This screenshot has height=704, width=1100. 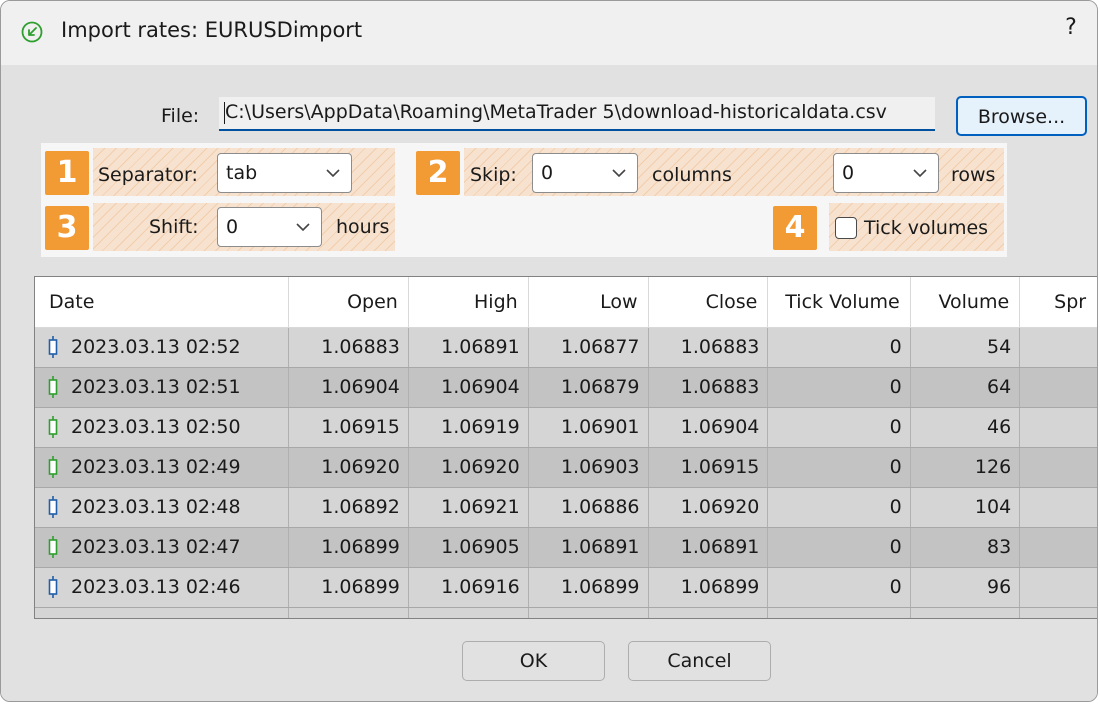 What do you see at coordinates (965, 587) in the screenshot?
I see `cell-volume: 96` at bounding box center [965, 587].